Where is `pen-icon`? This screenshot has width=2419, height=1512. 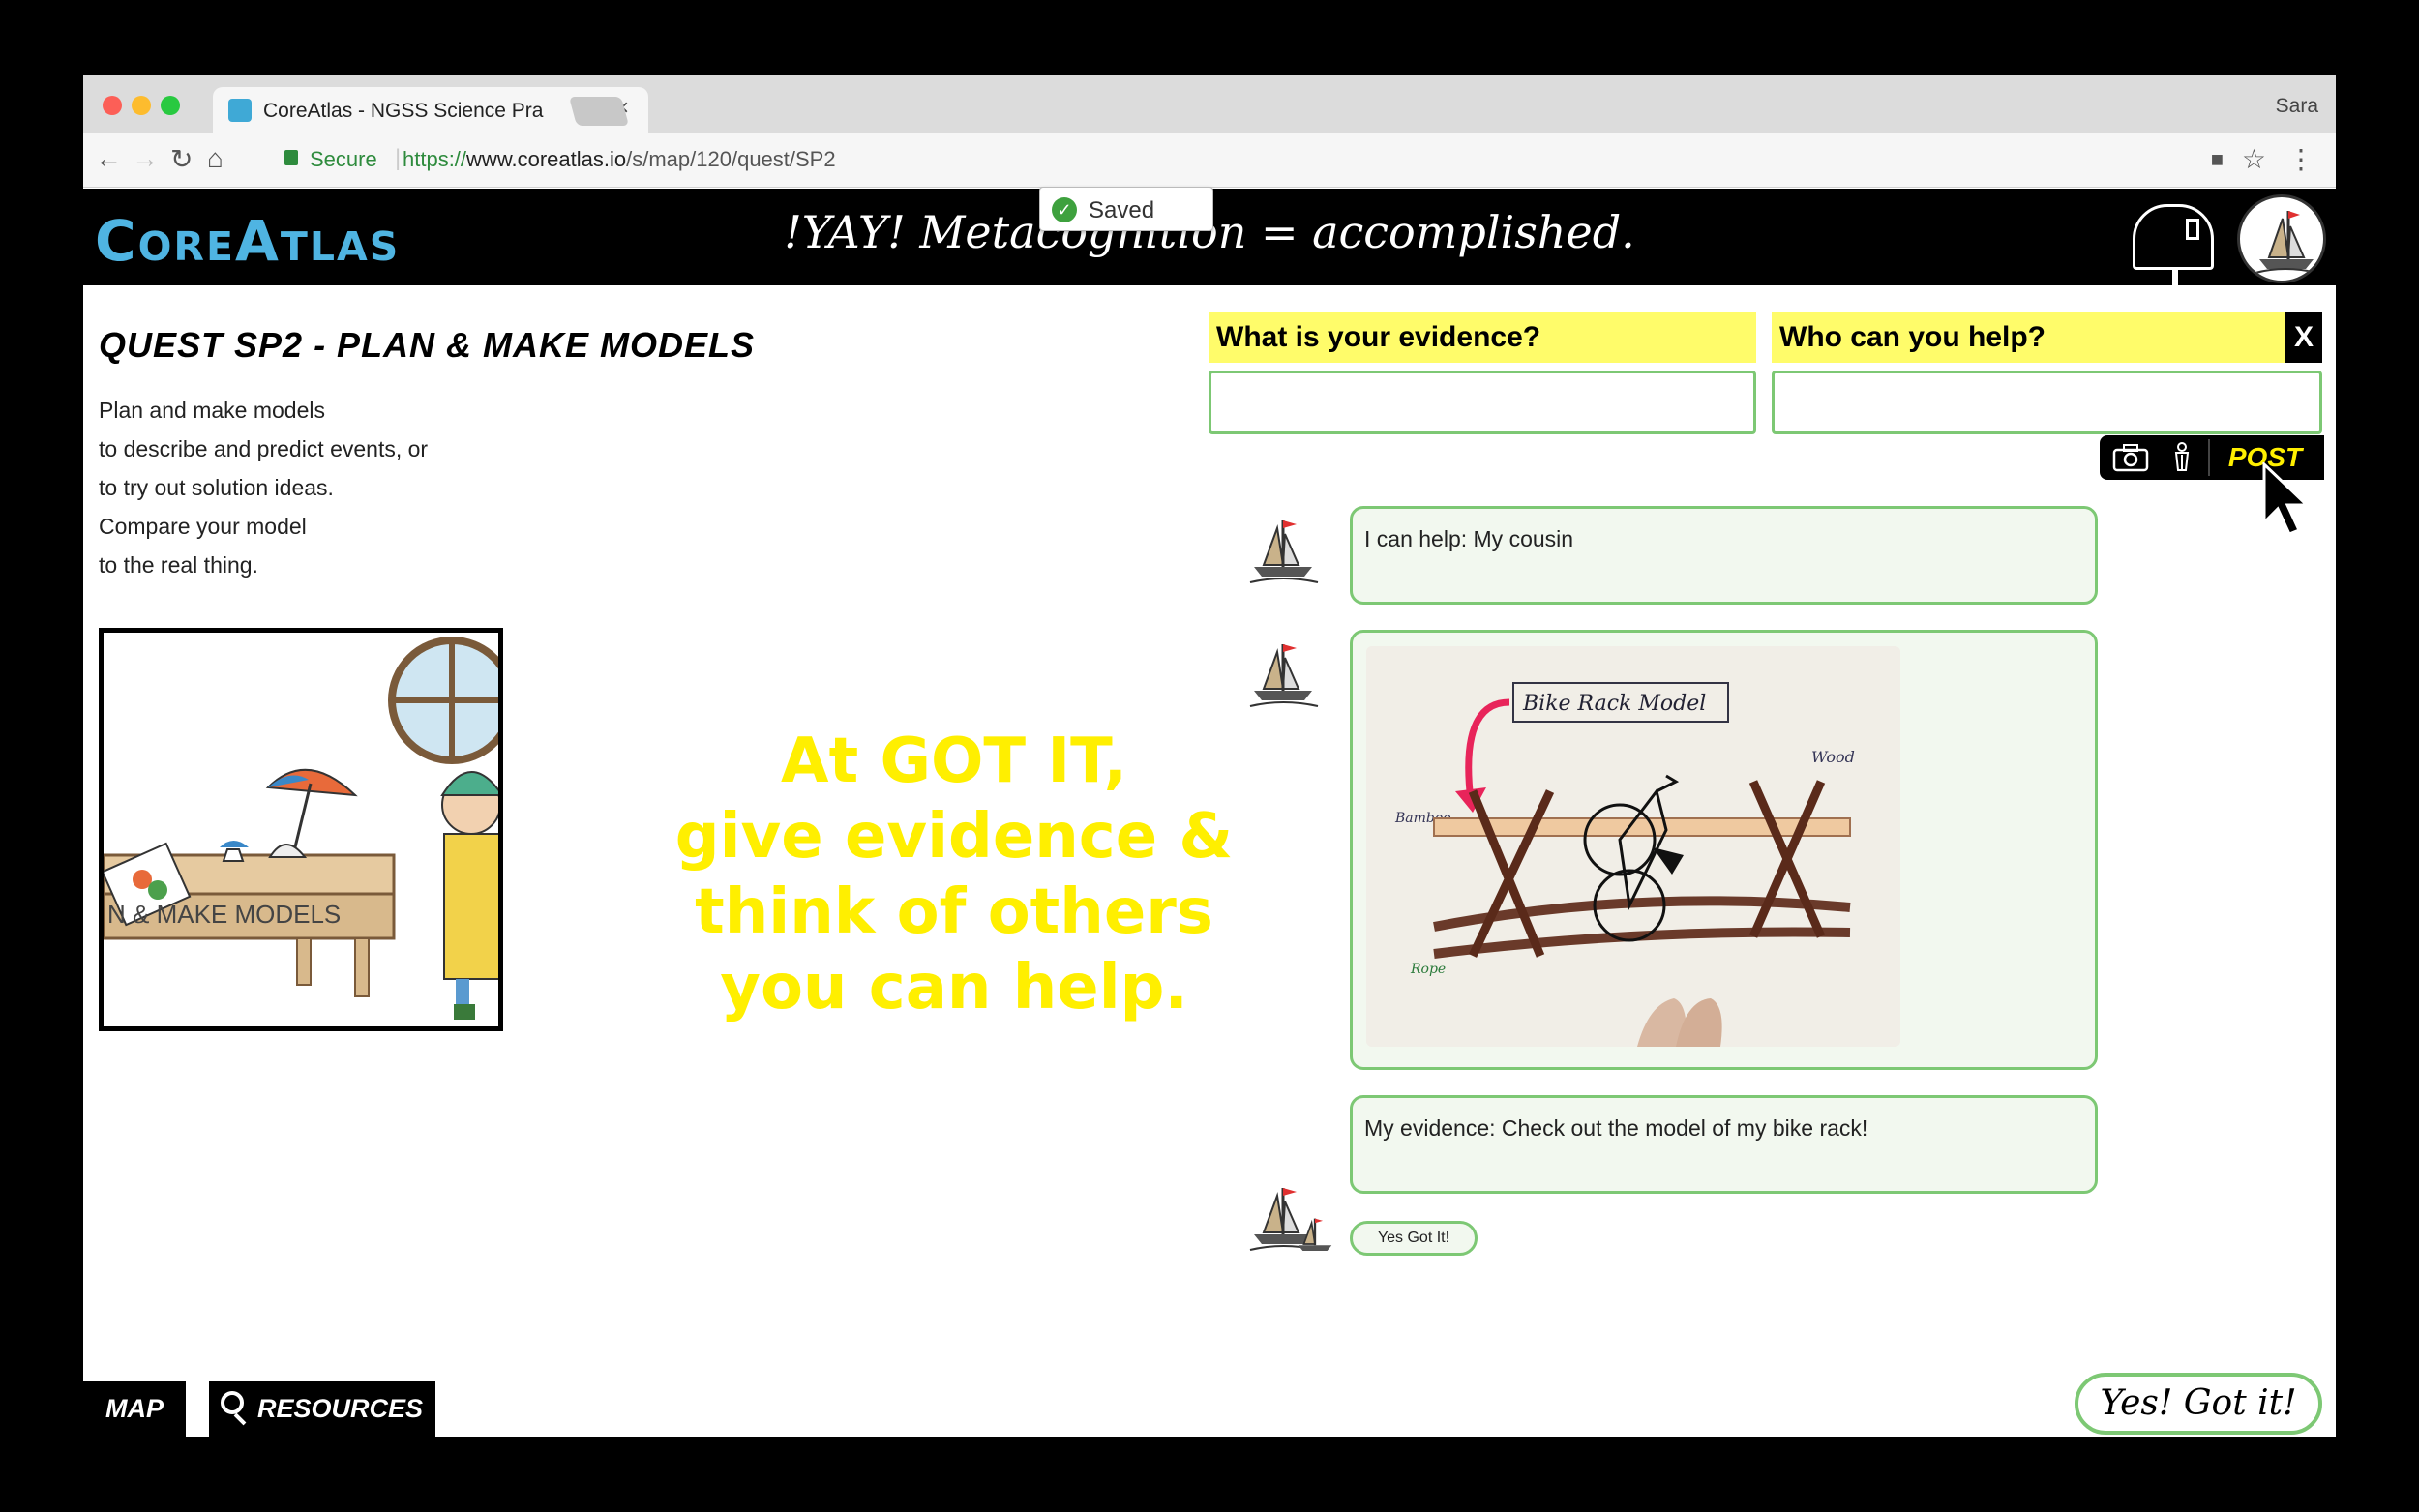 pen-icon is located at coordinates (2181, 457).